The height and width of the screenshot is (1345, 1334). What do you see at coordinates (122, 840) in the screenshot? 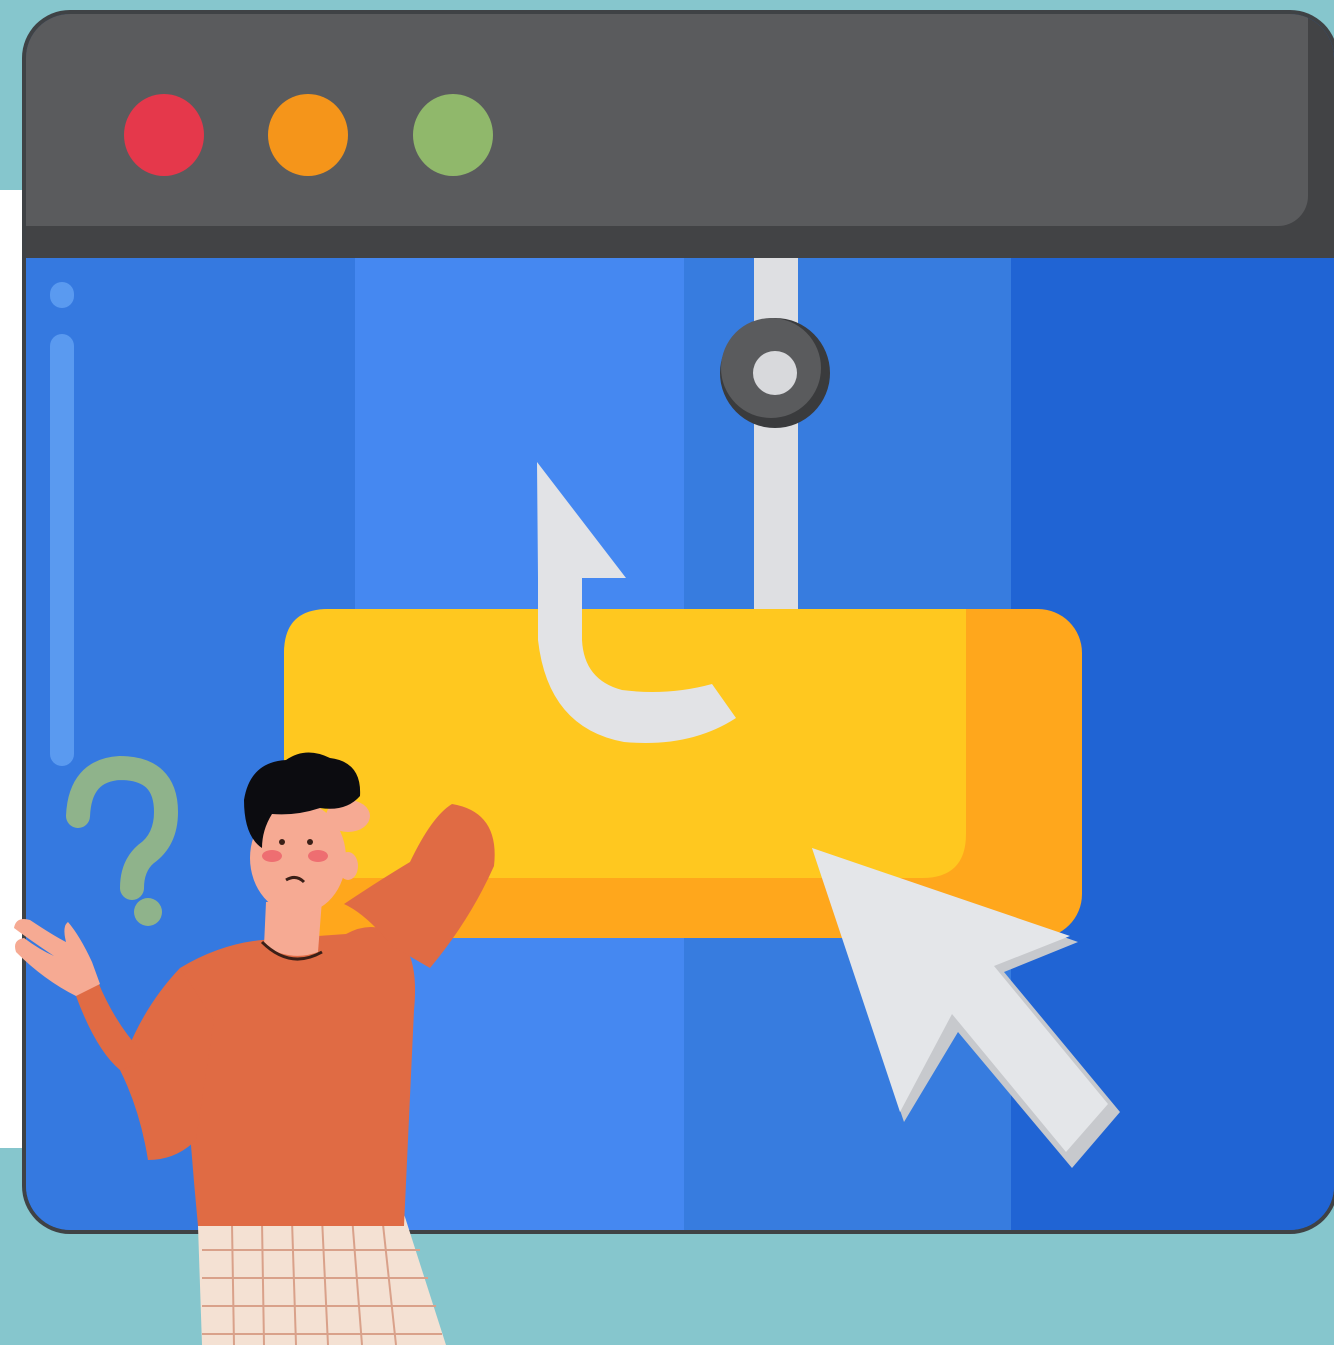
I see `question-mark-icon` at bounding box center [122, 840].